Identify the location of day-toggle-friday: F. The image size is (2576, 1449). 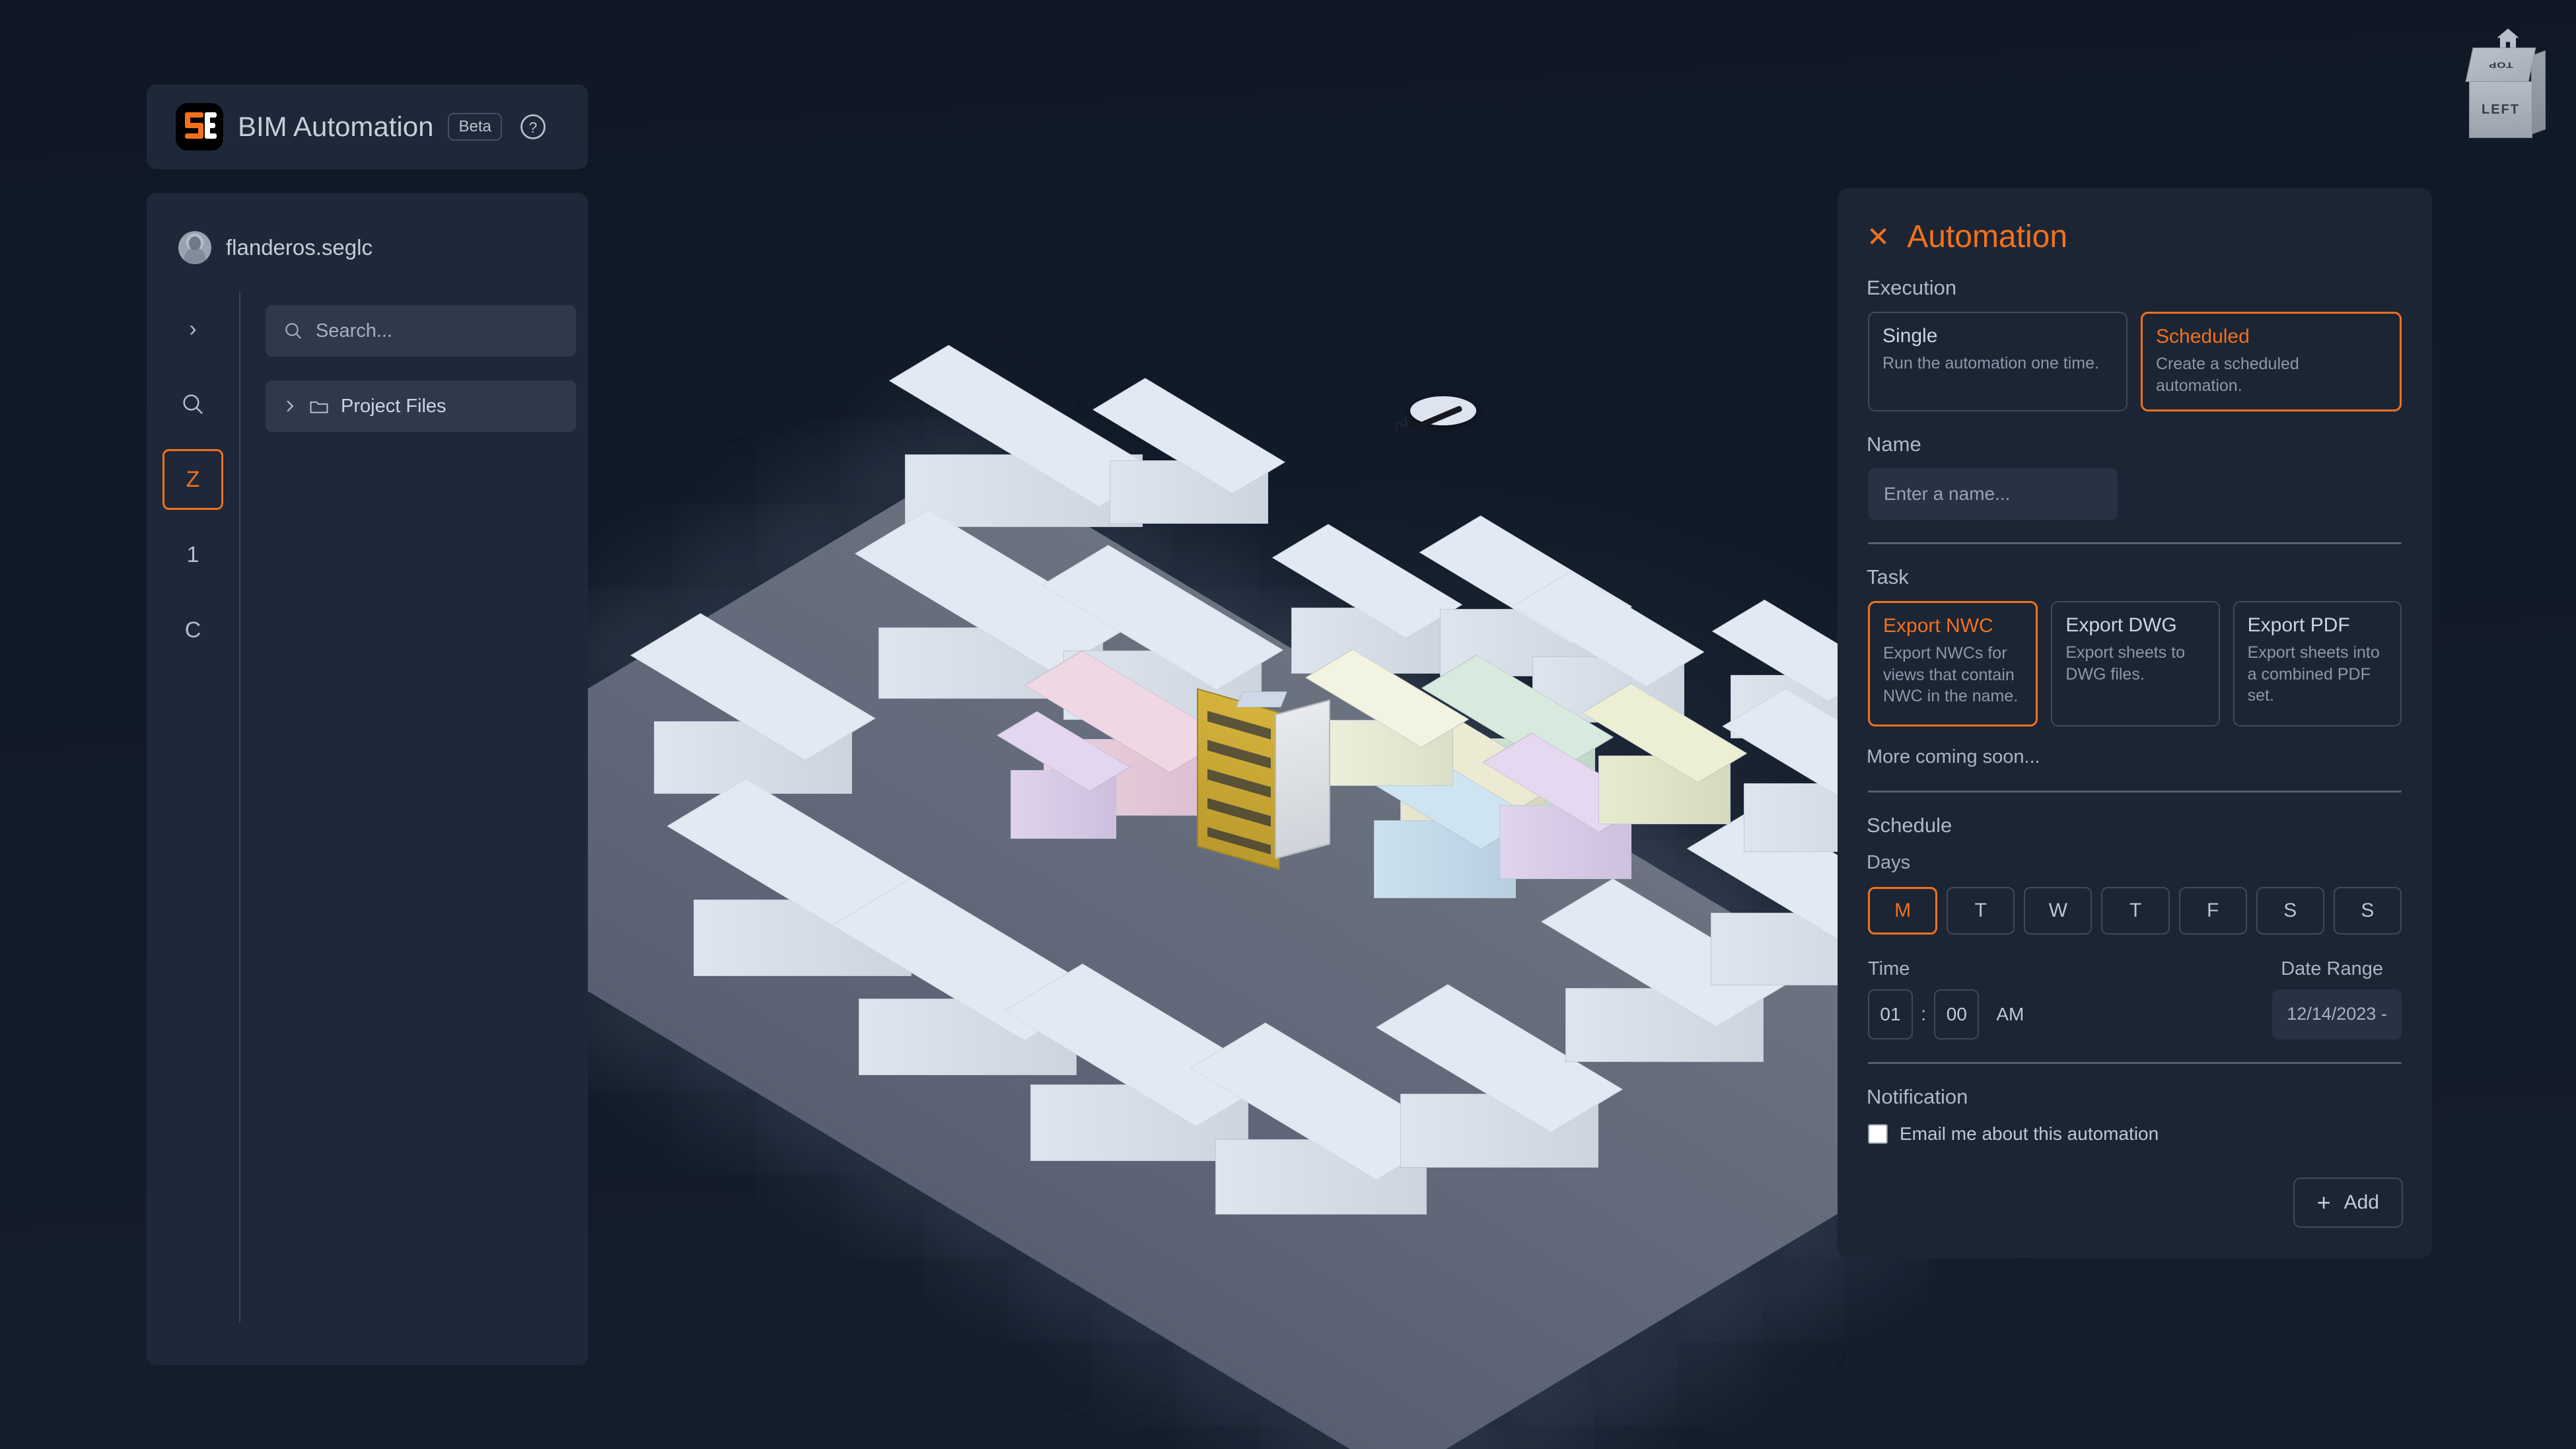
(2213, 911).